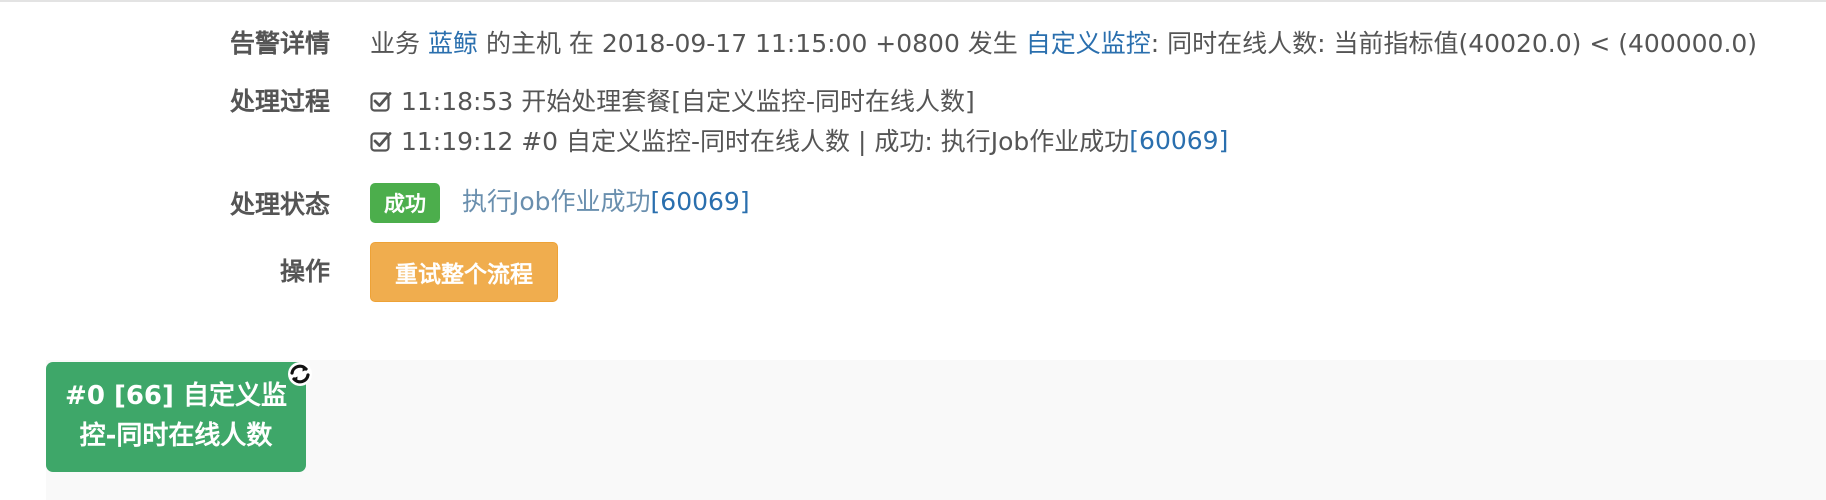  I want to click on monitor-link: 自定义监控, so click(1088, 43).